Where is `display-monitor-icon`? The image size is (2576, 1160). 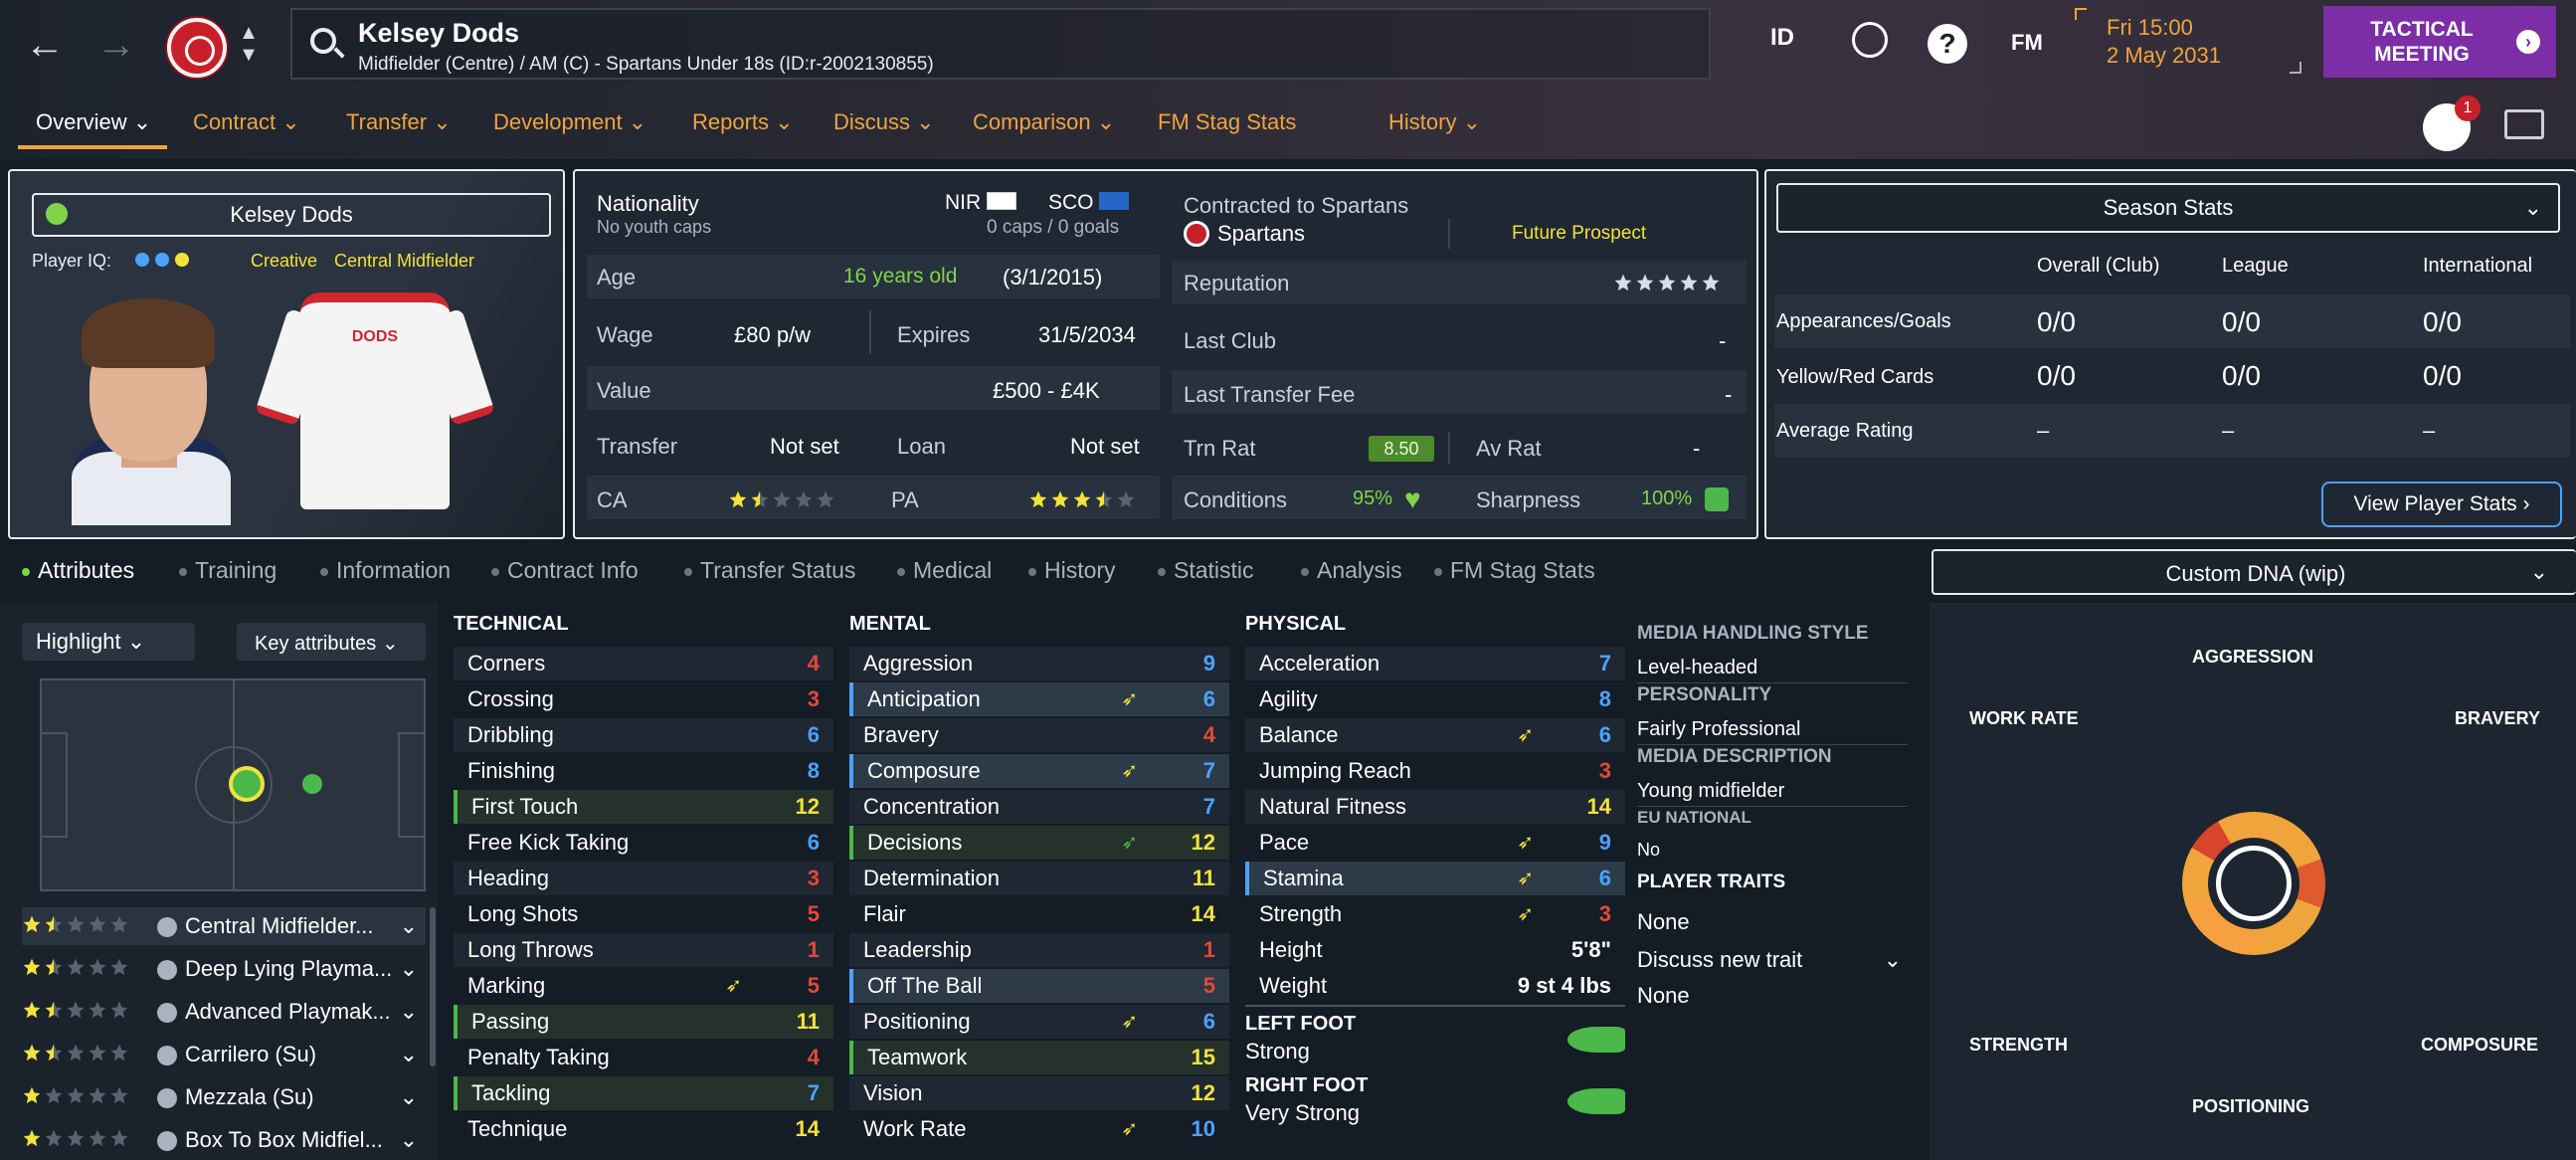 display-monitor-icon is located at coordinates (2524, 124).